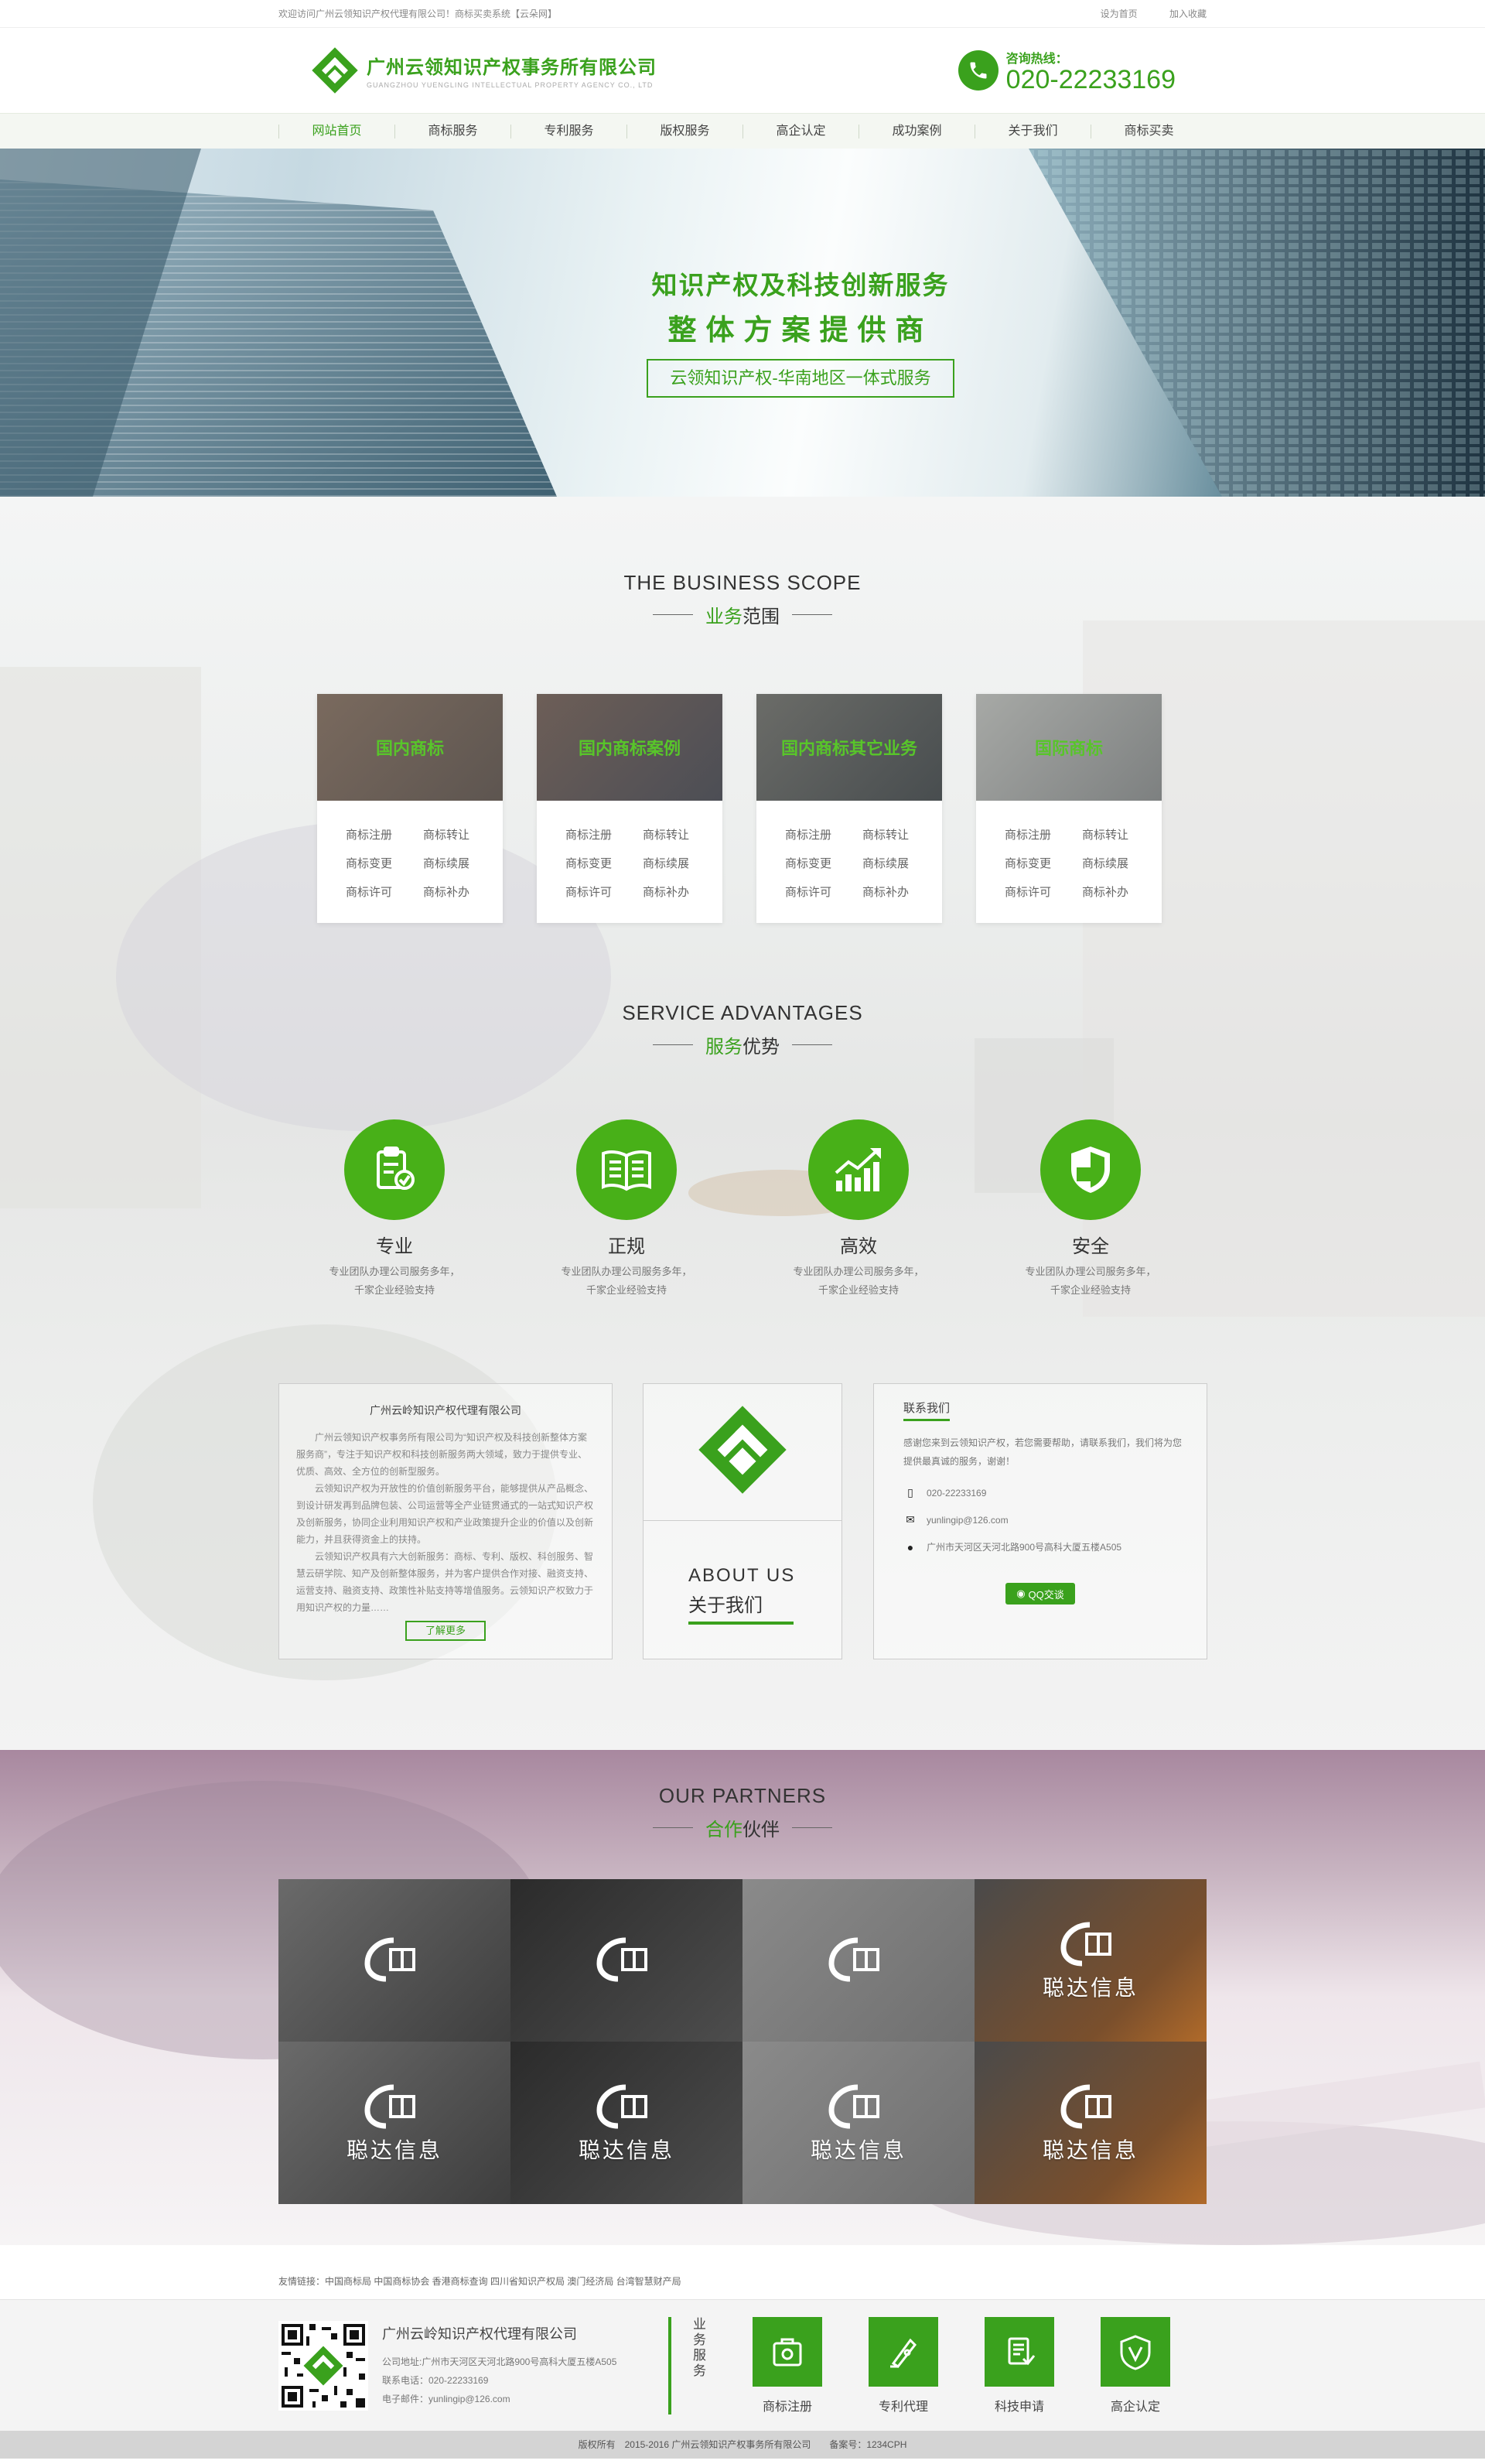 The image size is (1485, 2464). I want to click on nav-trademark: 商标服务, so click(452, 131).